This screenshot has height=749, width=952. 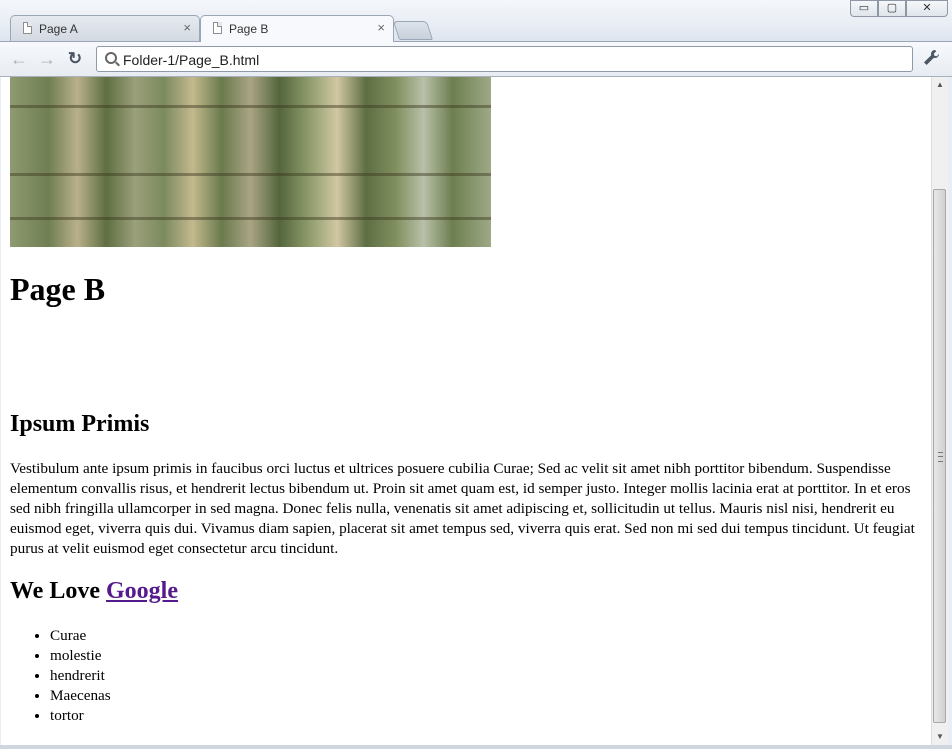 I want to click on toolbar: ← → ↻ Folder-1/Page_B.html, so click(x=476, y=59).